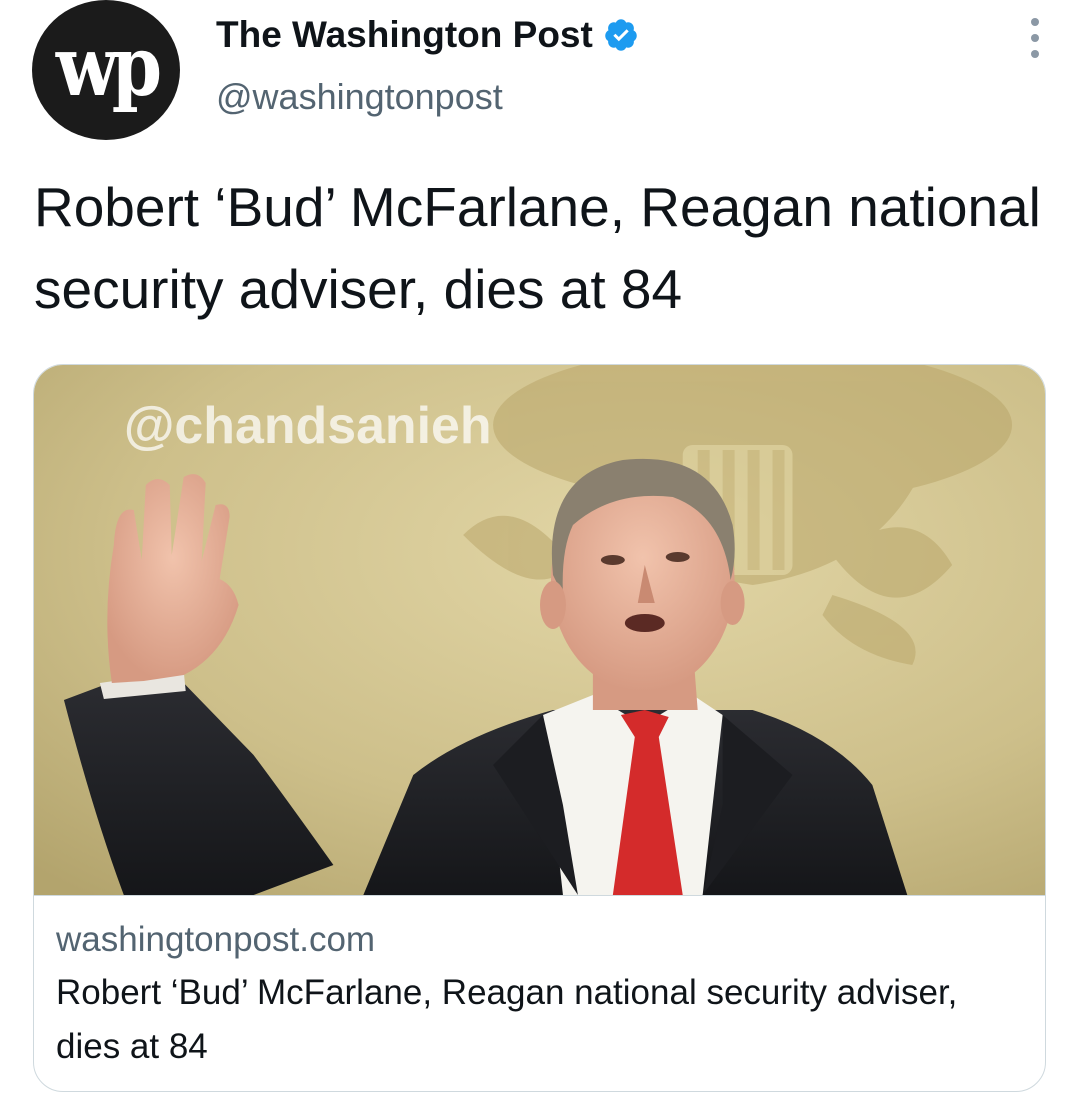  What do you see at coordinates (1035, 38) in the screenshot?
I see `more-options-icon` at bounding box center [1035, 38].